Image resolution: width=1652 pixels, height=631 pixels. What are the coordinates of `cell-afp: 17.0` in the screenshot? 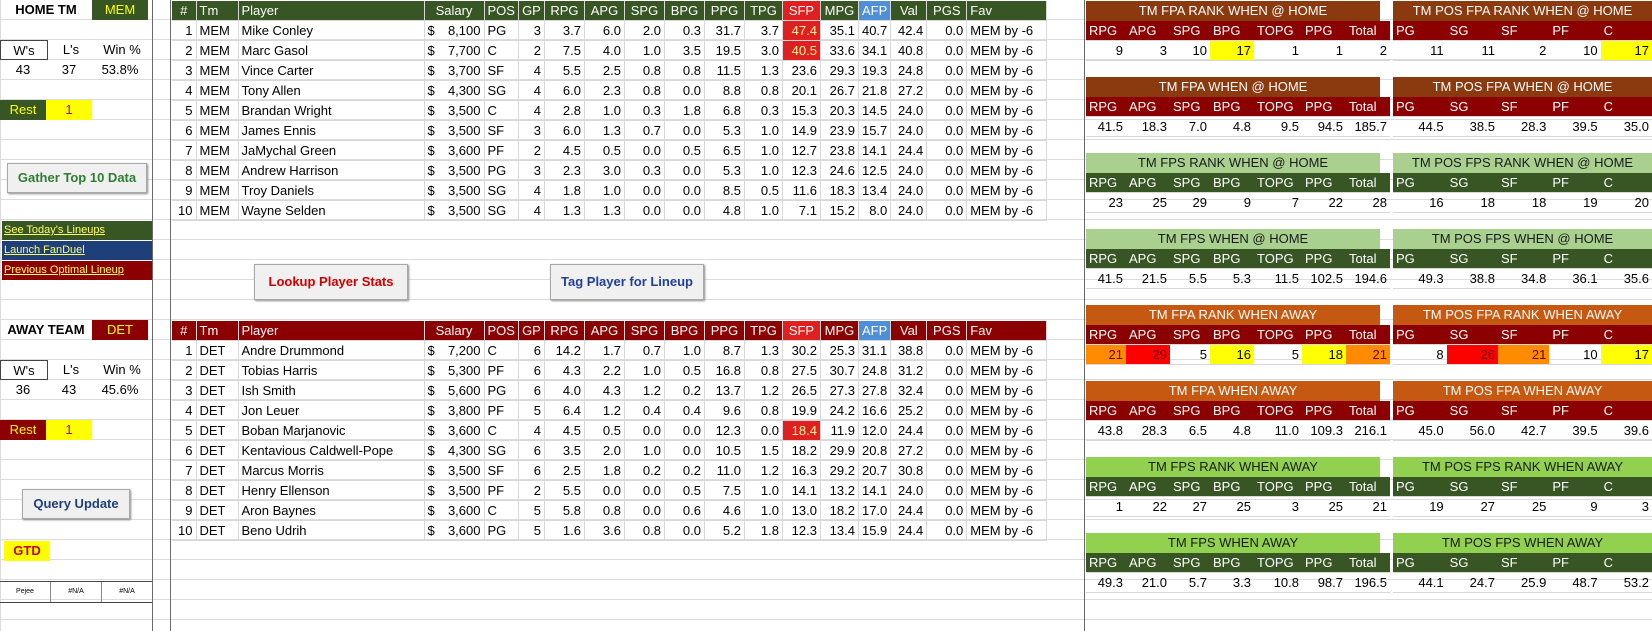 It's located at (875, 510).